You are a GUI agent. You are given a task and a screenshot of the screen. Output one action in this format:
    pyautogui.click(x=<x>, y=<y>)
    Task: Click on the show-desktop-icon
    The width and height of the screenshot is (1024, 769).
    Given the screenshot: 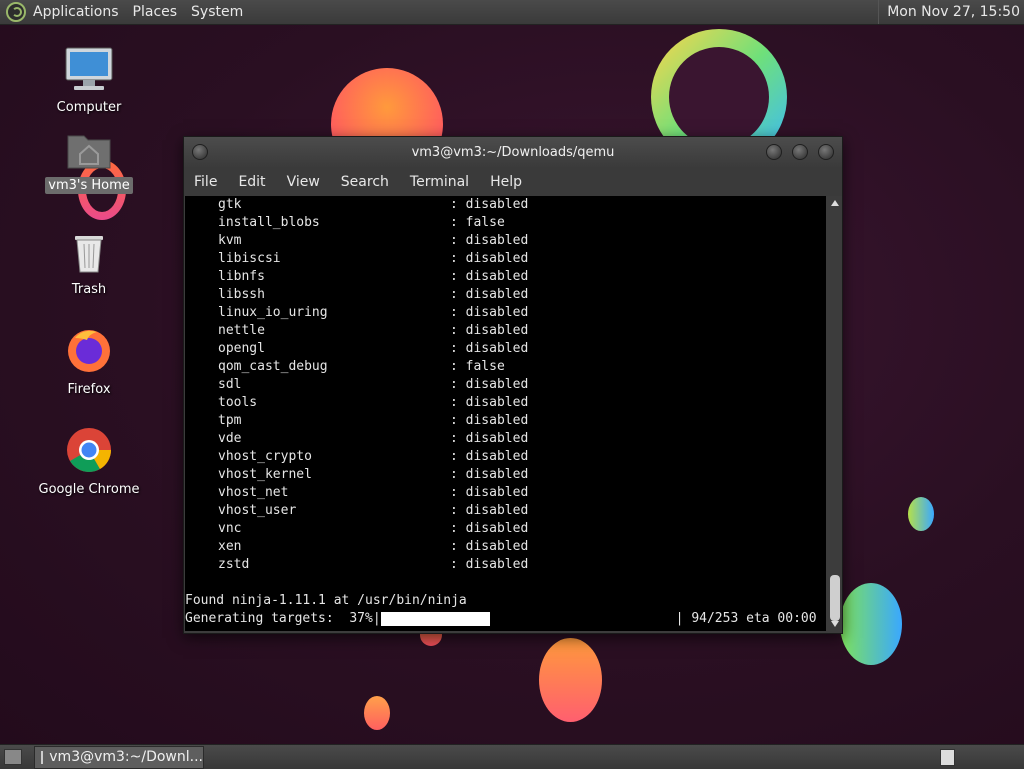 What is the action you would take?
    pyautogui.click(x=13, y=757)
    